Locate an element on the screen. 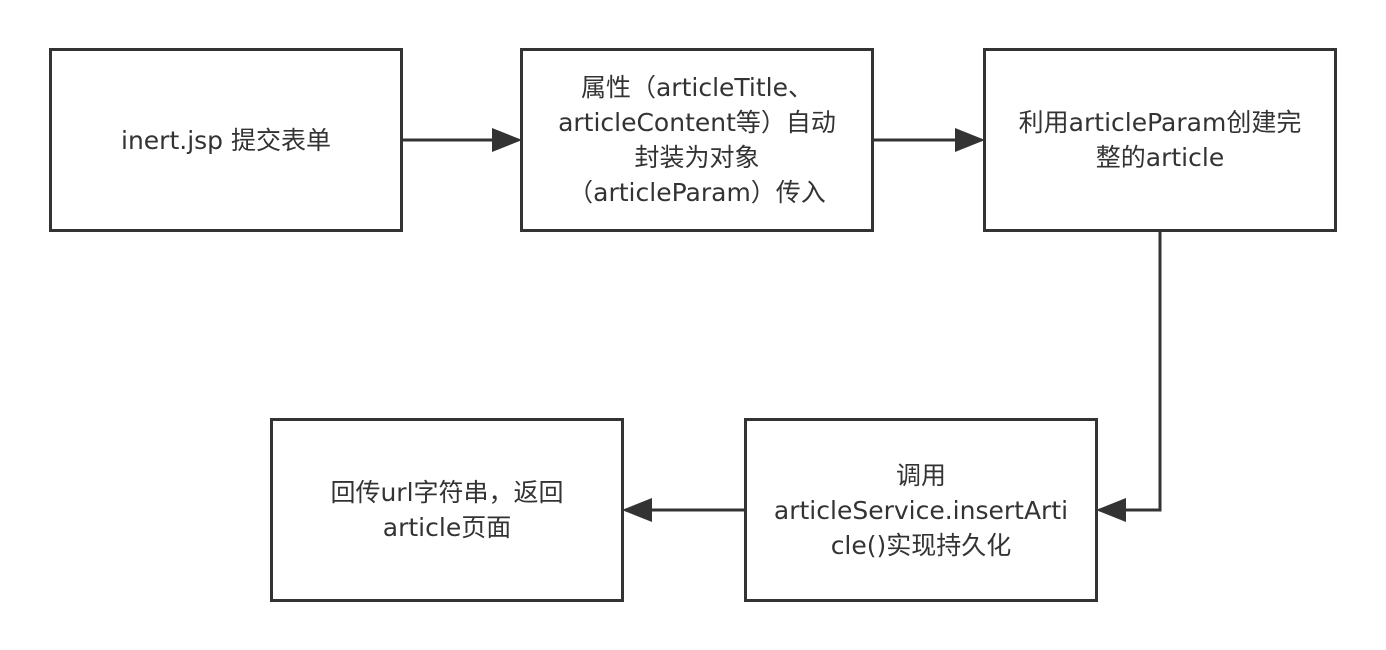 Image resolution: width=1386 pixels, height=650 pixels. node-label: 封装为对象 is located at coordinates (697, 157).